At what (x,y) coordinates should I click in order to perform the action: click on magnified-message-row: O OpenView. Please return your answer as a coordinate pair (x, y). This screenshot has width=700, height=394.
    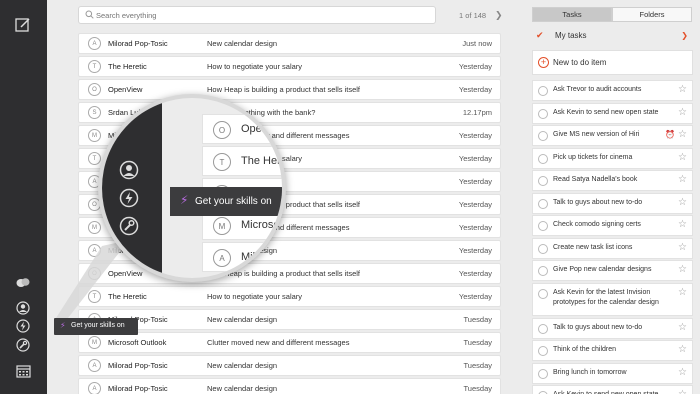
    Looking at the image, I should click on (243, 129).